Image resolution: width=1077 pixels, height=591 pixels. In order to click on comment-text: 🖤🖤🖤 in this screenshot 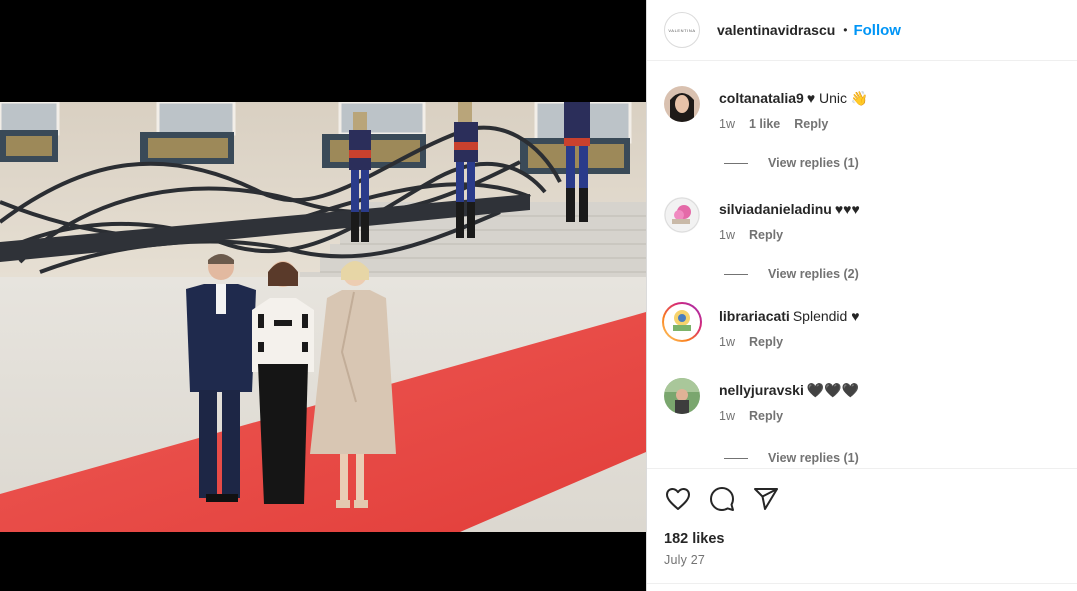, I will do `click(833, 390)`.